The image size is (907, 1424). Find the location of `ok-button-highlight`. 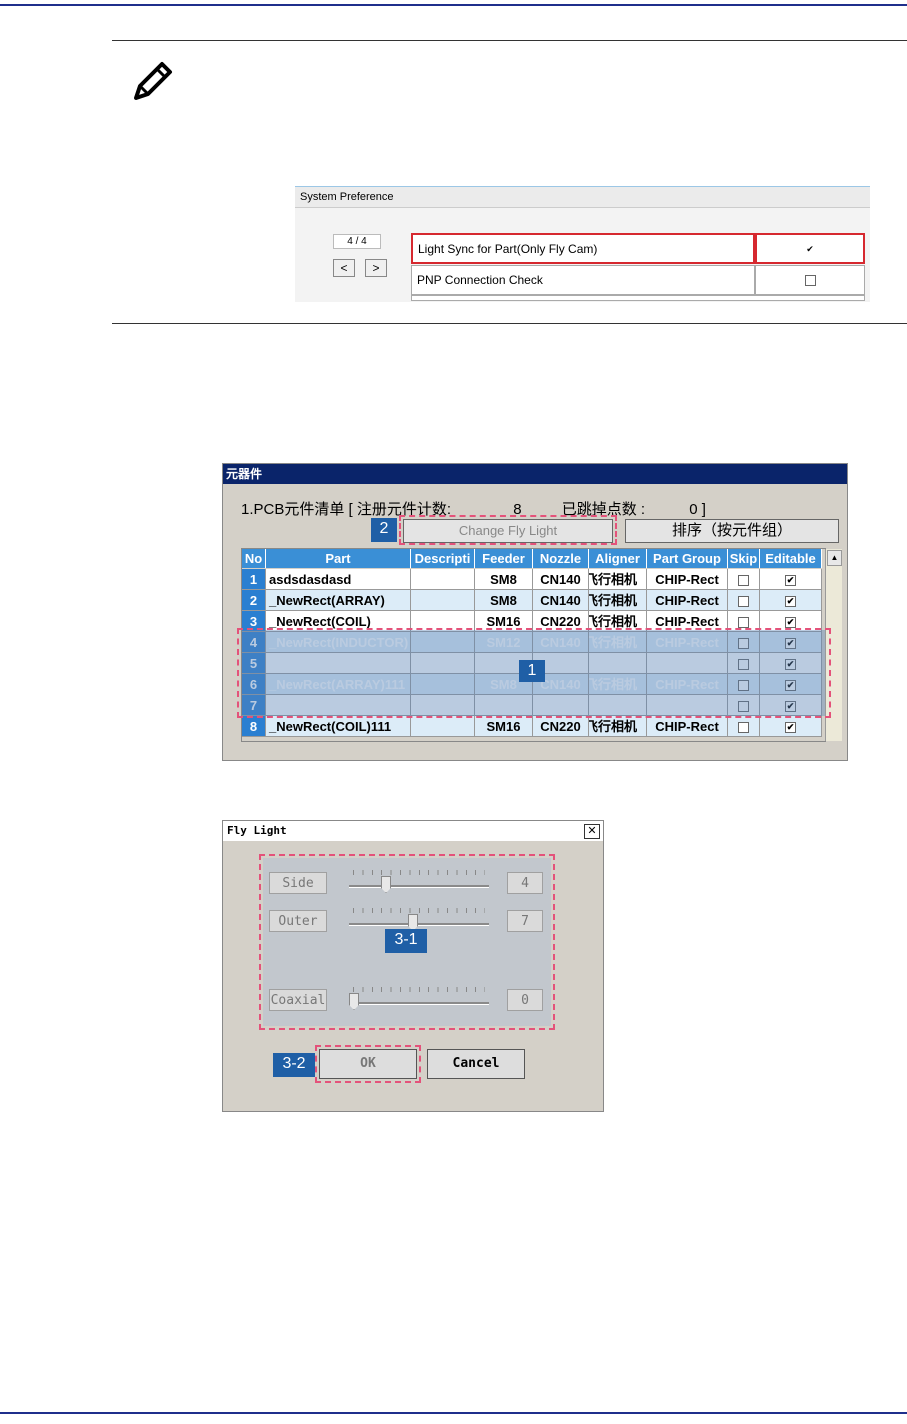

ok-button-highlight is located at coordinates (368, 1064).